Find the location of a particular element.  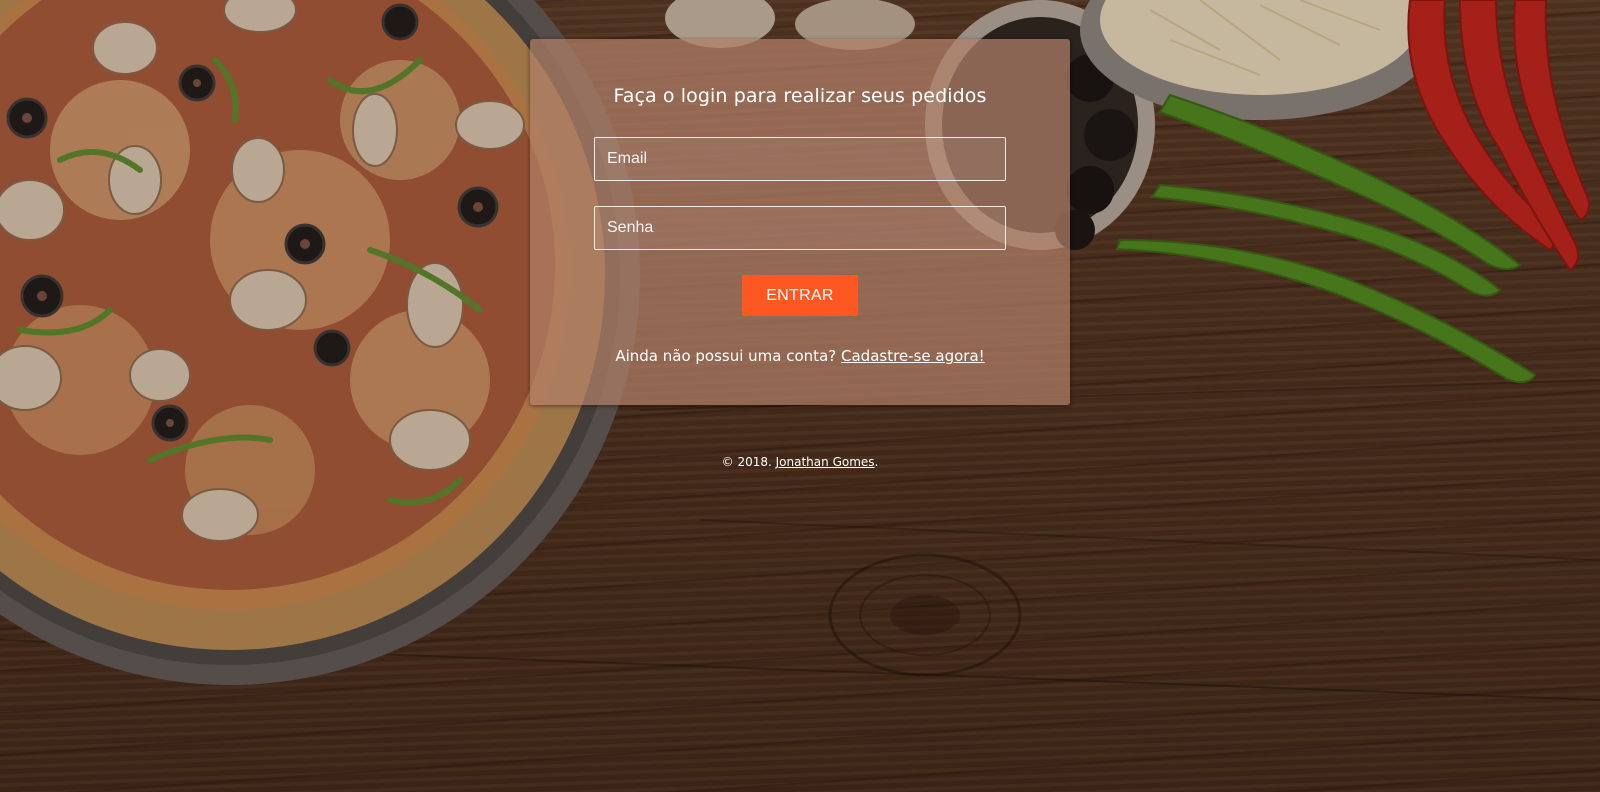

footer-copyright: © 2018. is located at coordinates (746, 462).